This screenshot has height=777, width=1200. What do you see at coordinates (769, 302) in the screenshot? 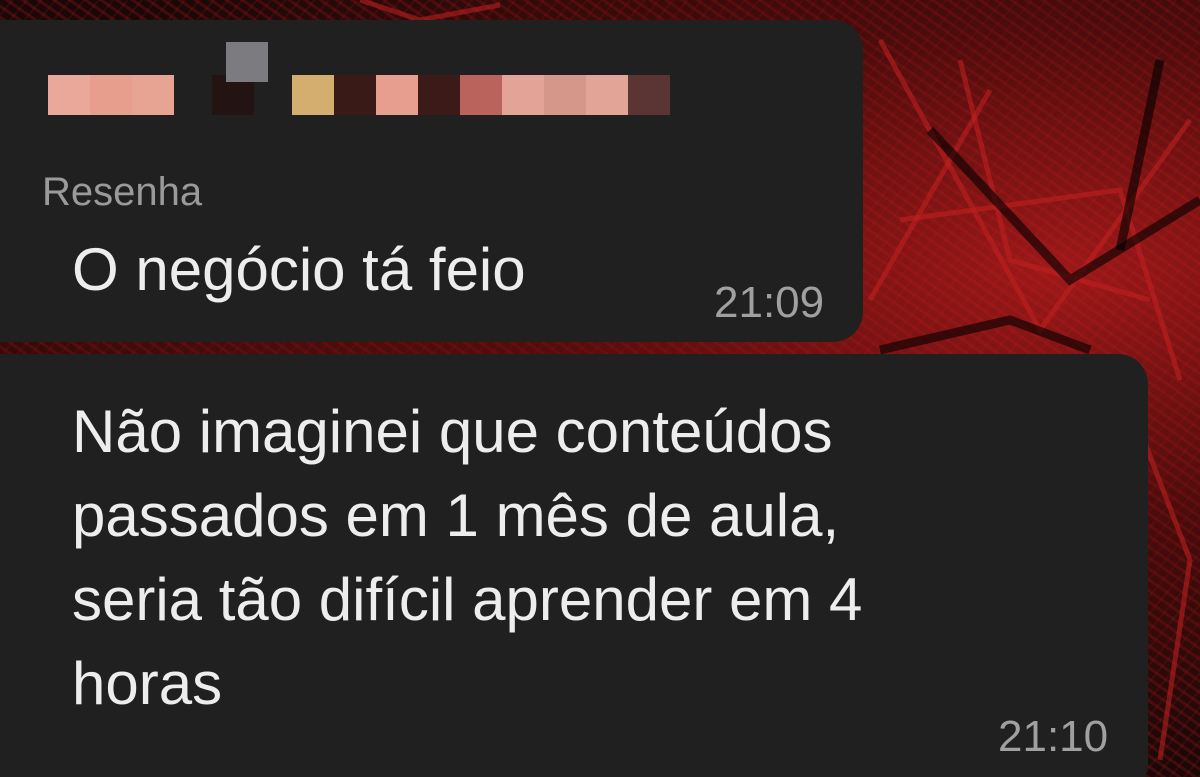
I see `message-timestamp: 21:09` at bounding box center [769, 302].